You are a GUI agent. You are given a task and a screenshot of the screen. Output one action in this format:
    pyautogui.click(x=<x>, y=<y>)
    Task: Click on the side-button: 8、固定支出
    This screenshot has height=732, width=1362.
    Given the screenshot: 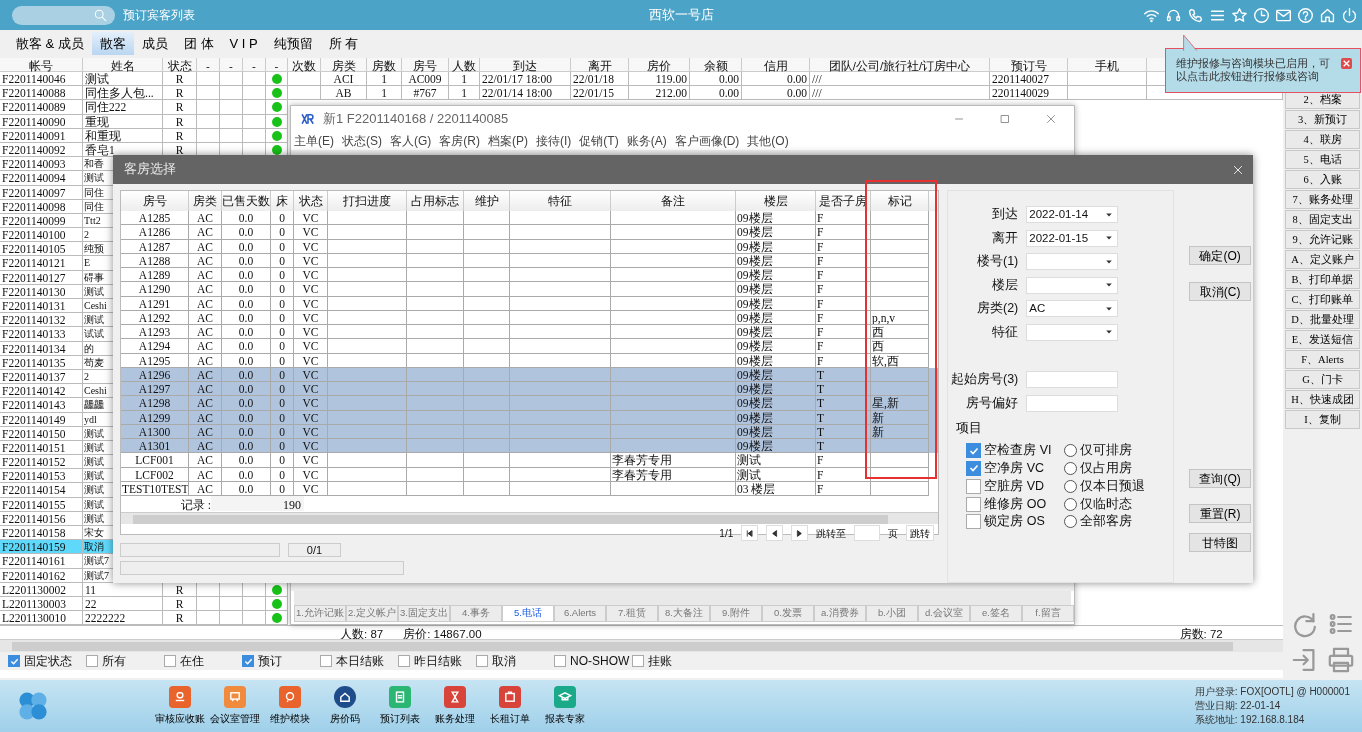 What is the action you would take?
    pyautogui.click(x=1322, y=219)
    